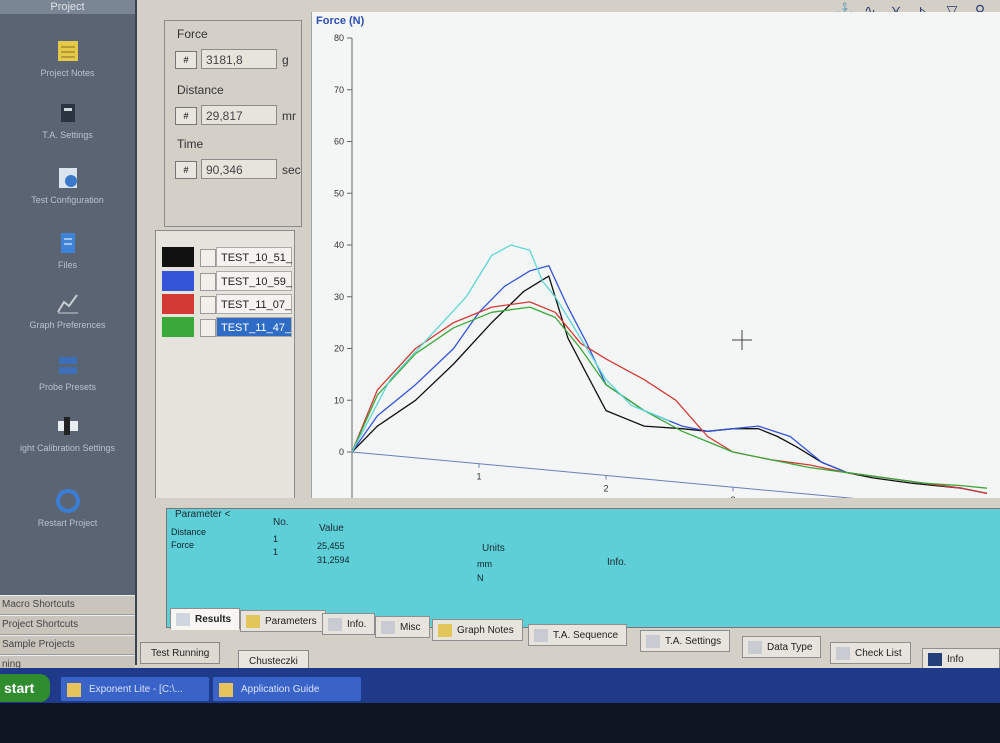 This screenshot has height=743, width=1000. Describe the element at coordinates (285, 60) in the screenshot. I see `force-unit: g` at that location.